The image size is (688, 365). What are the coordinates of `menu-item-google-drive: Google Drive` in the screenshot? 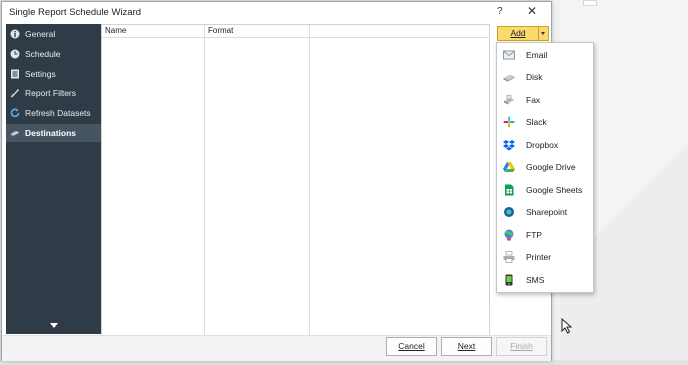 It's located at (545, 167).